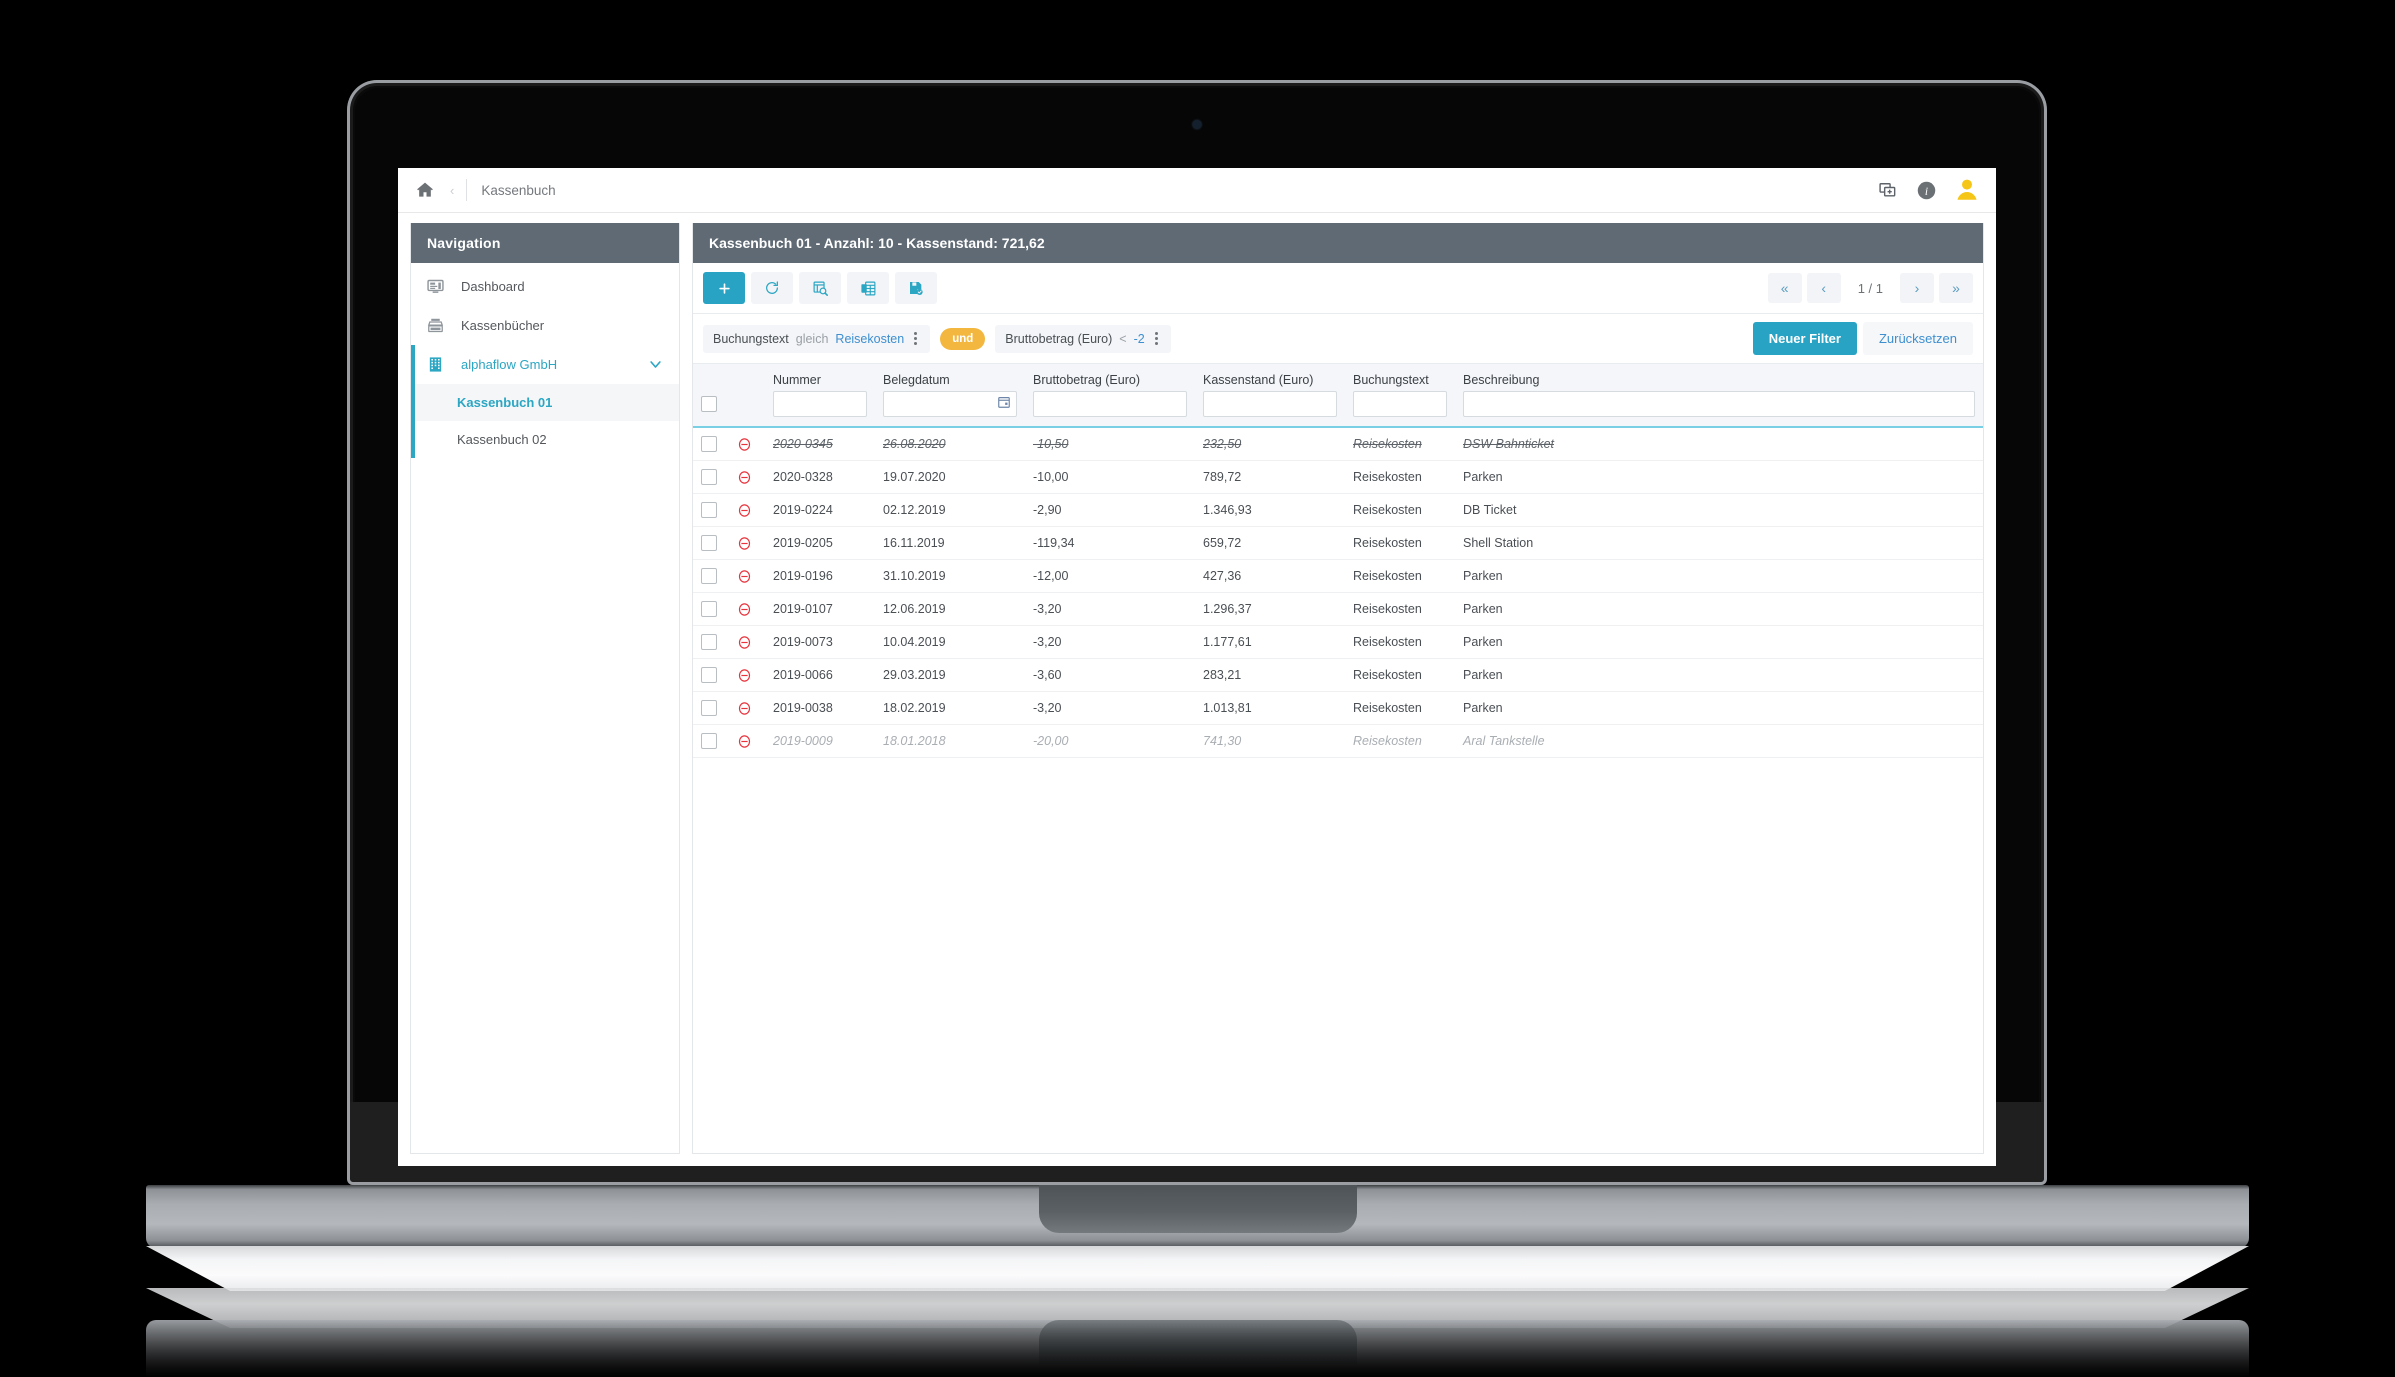  Describe the element at coordinates (772, 288) in the screenshot. I see `refresh-button` at that location.